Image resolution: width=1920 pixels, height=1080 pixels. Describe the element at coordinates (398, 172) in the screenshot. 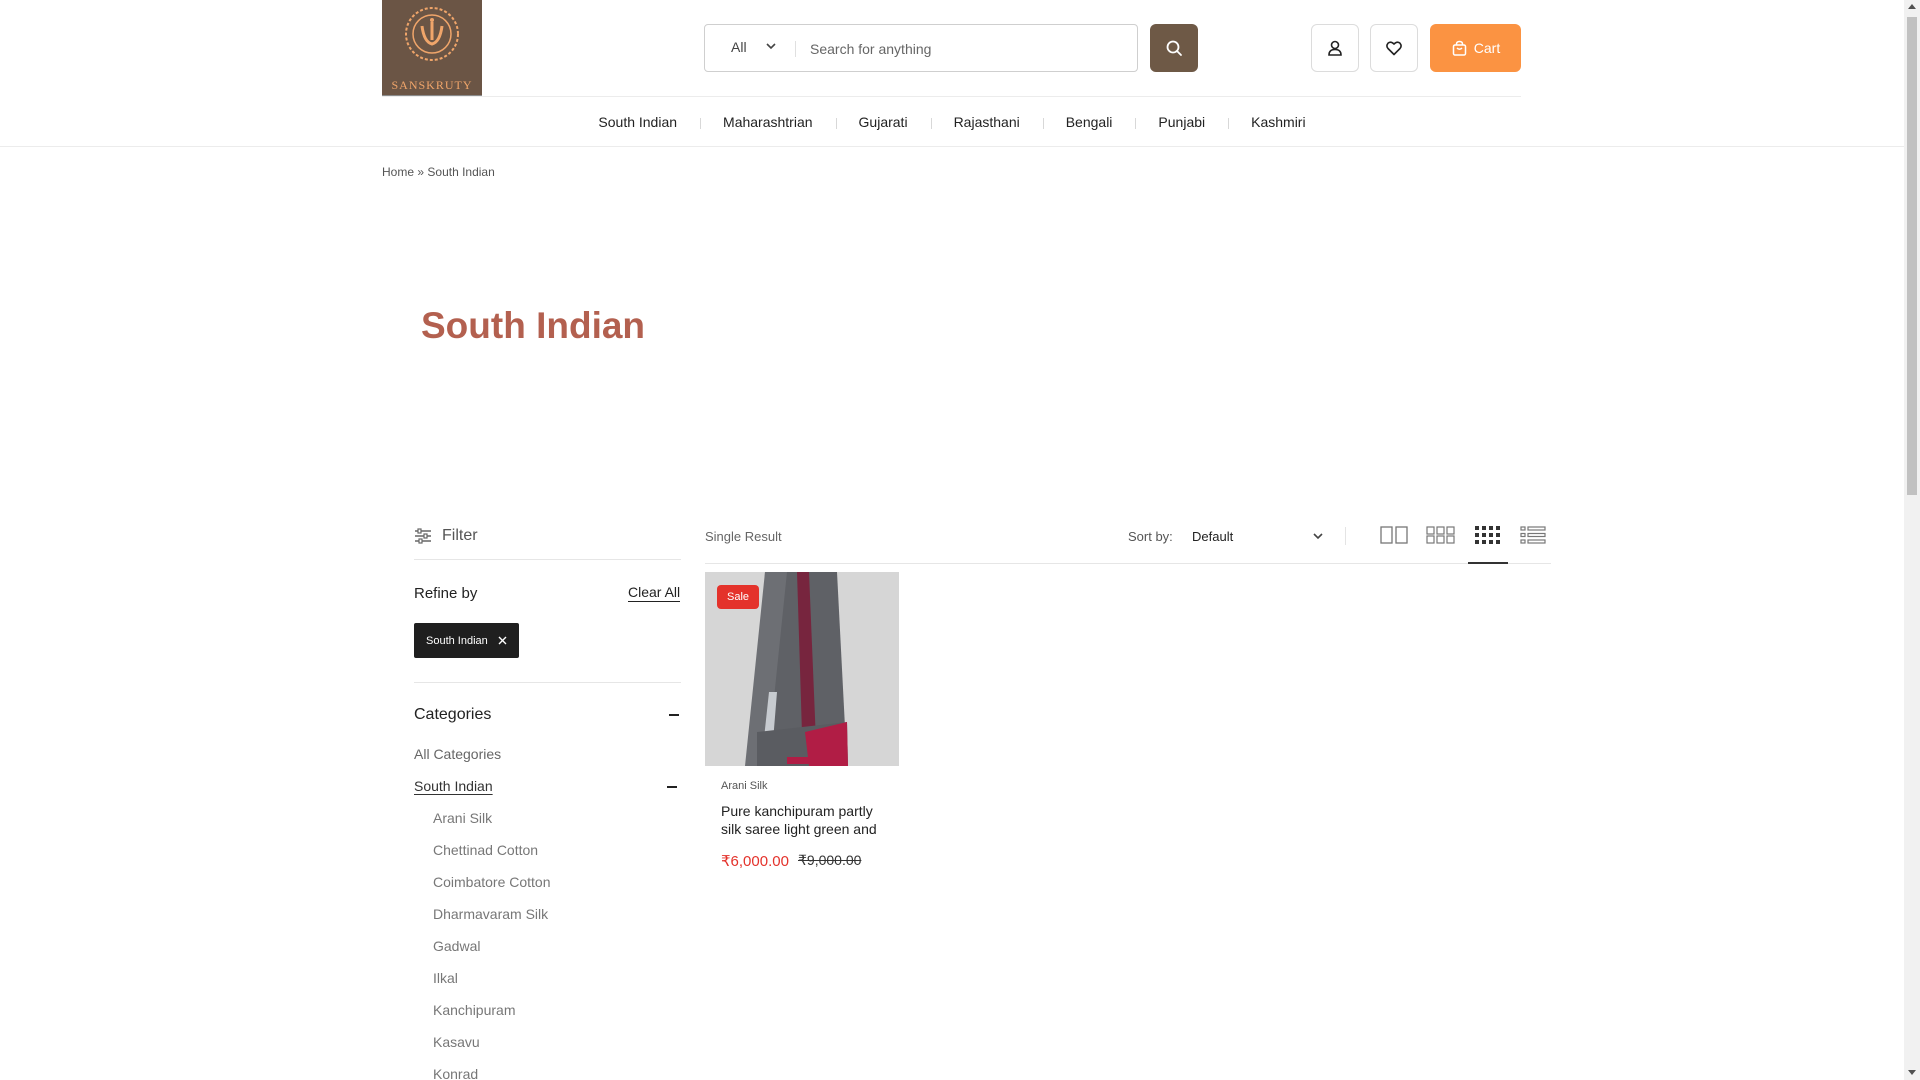

I see `breadcrumb-home: Home` at that location.